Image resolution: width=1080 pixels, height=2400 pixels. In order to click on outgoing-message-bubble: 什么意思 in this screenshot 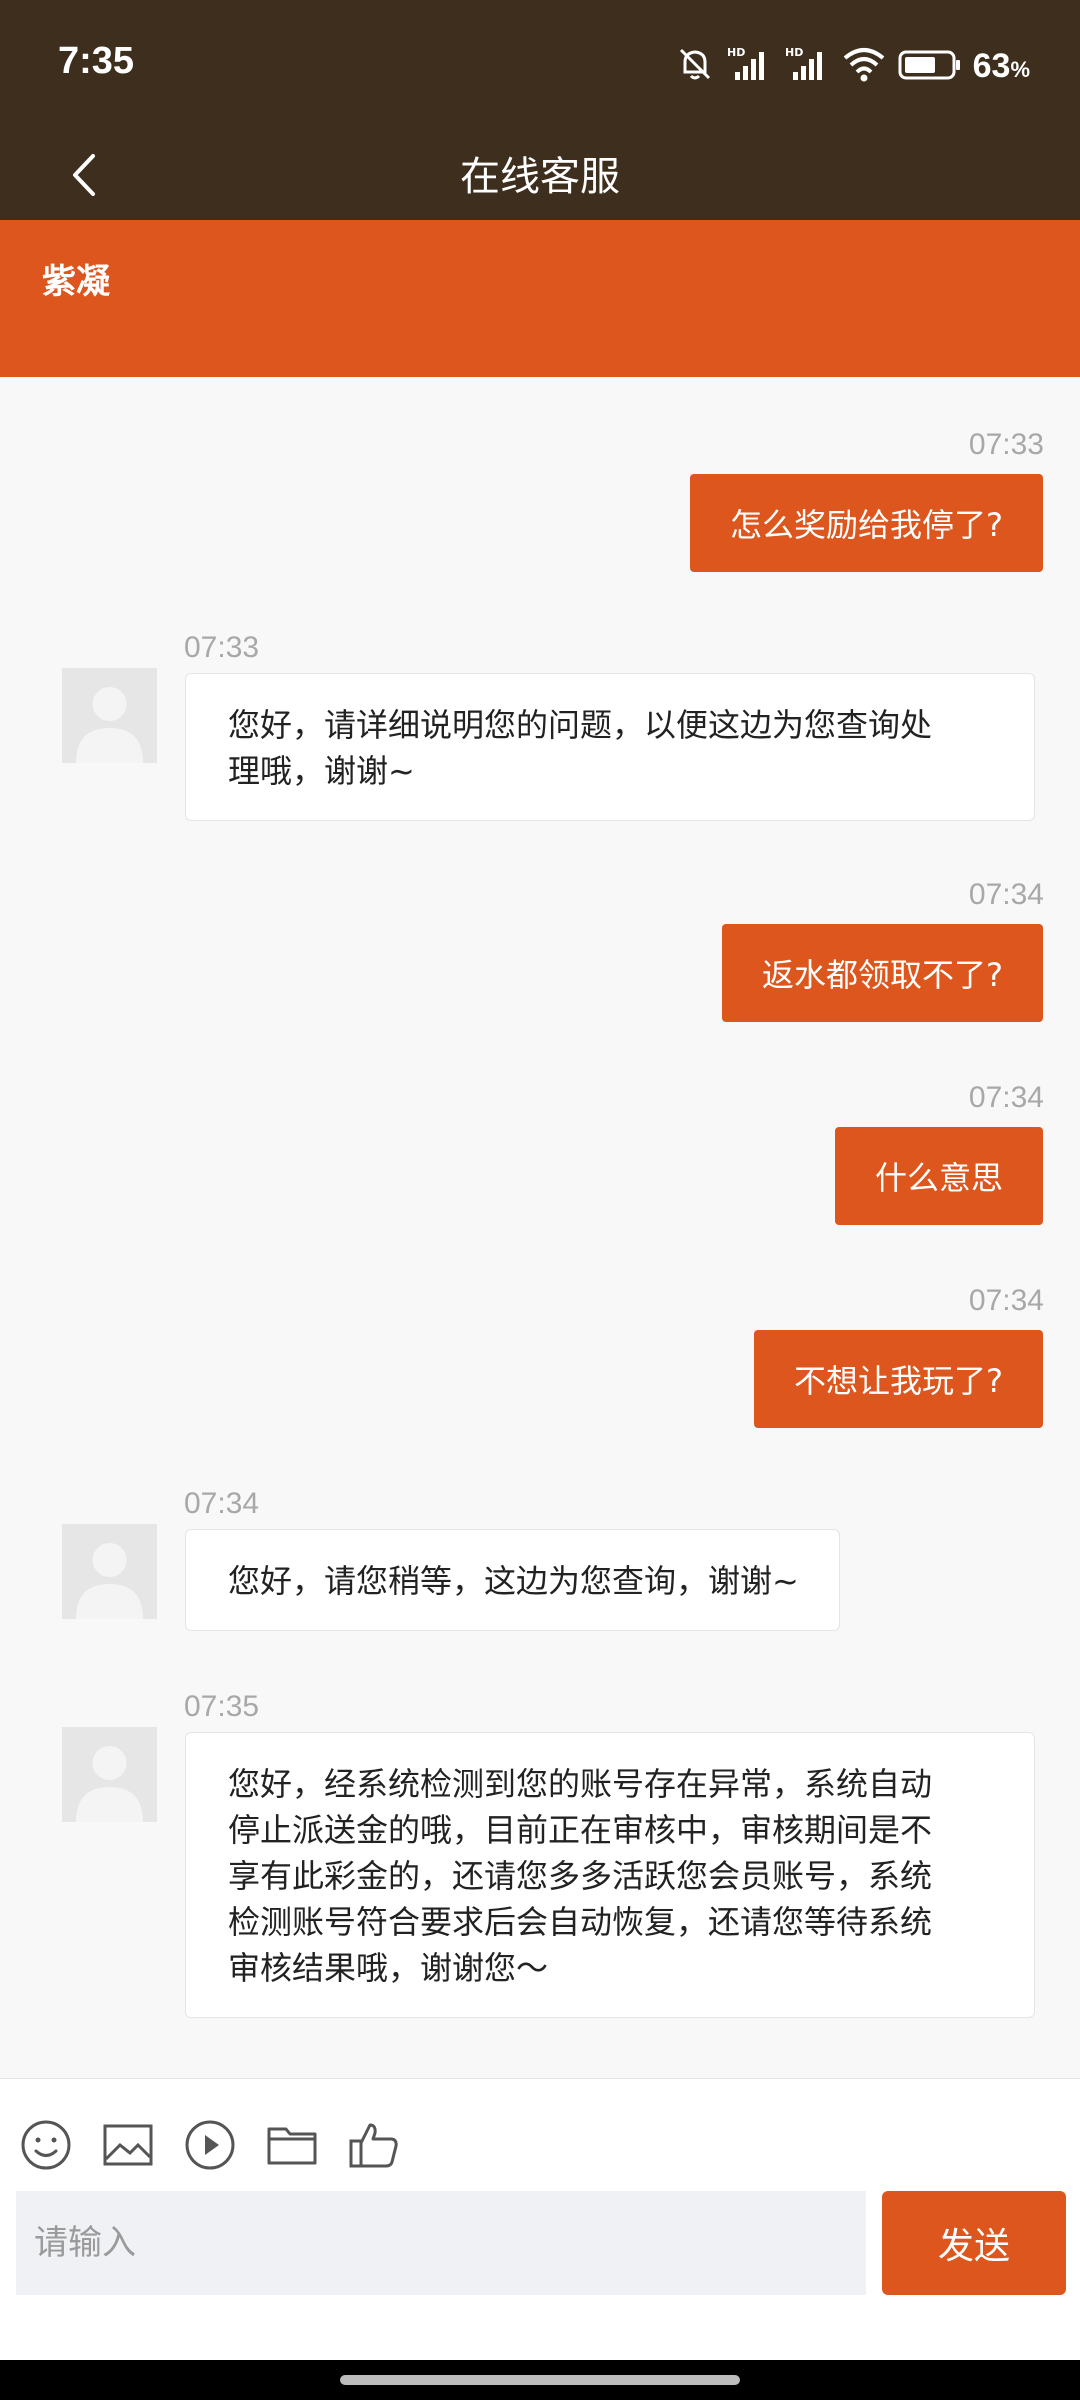, I will do `click(938, 1176)`.